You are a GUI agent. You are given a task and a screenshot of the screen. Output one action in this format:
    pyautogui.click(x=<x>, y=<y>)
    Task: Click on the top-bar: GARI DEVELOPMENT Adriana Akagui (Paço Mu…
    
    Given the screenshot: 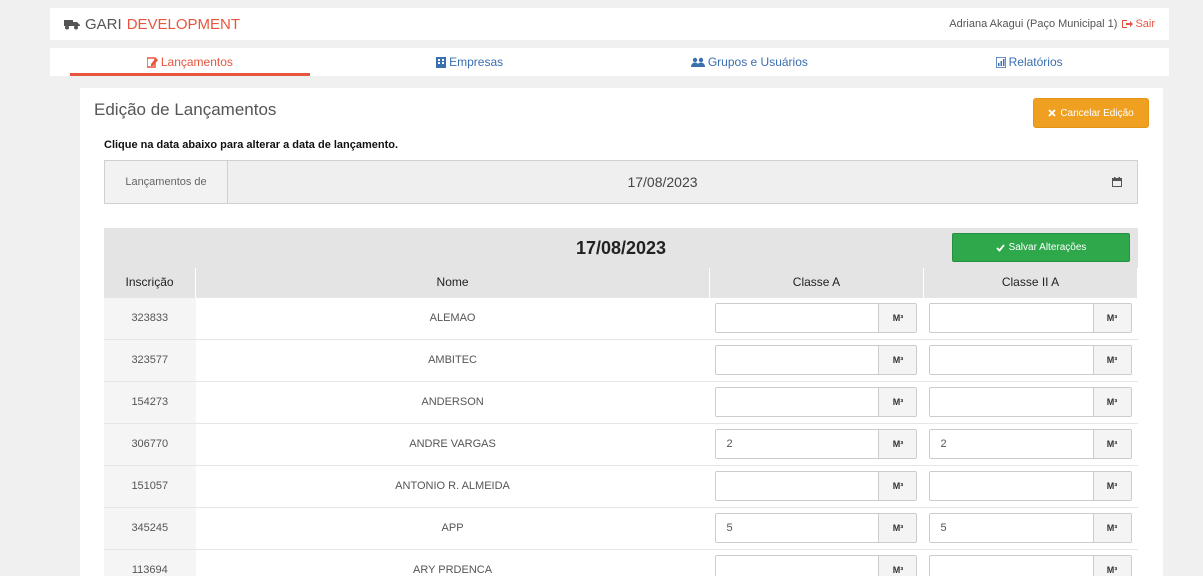 What is the action you would take?
    pyautogui.click(x=609, y=24)
    